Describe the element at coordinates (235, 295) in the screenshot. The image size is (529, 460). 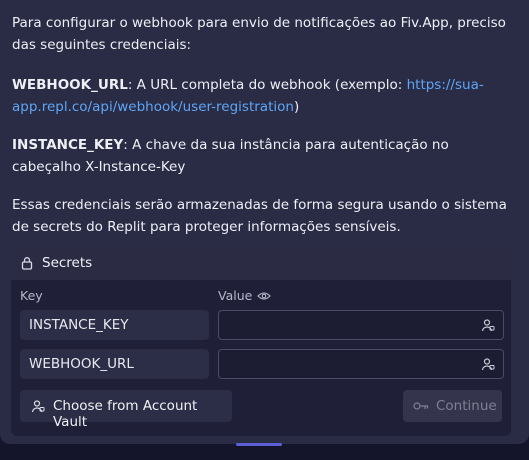
I see `value-column-header: Value` at that location.